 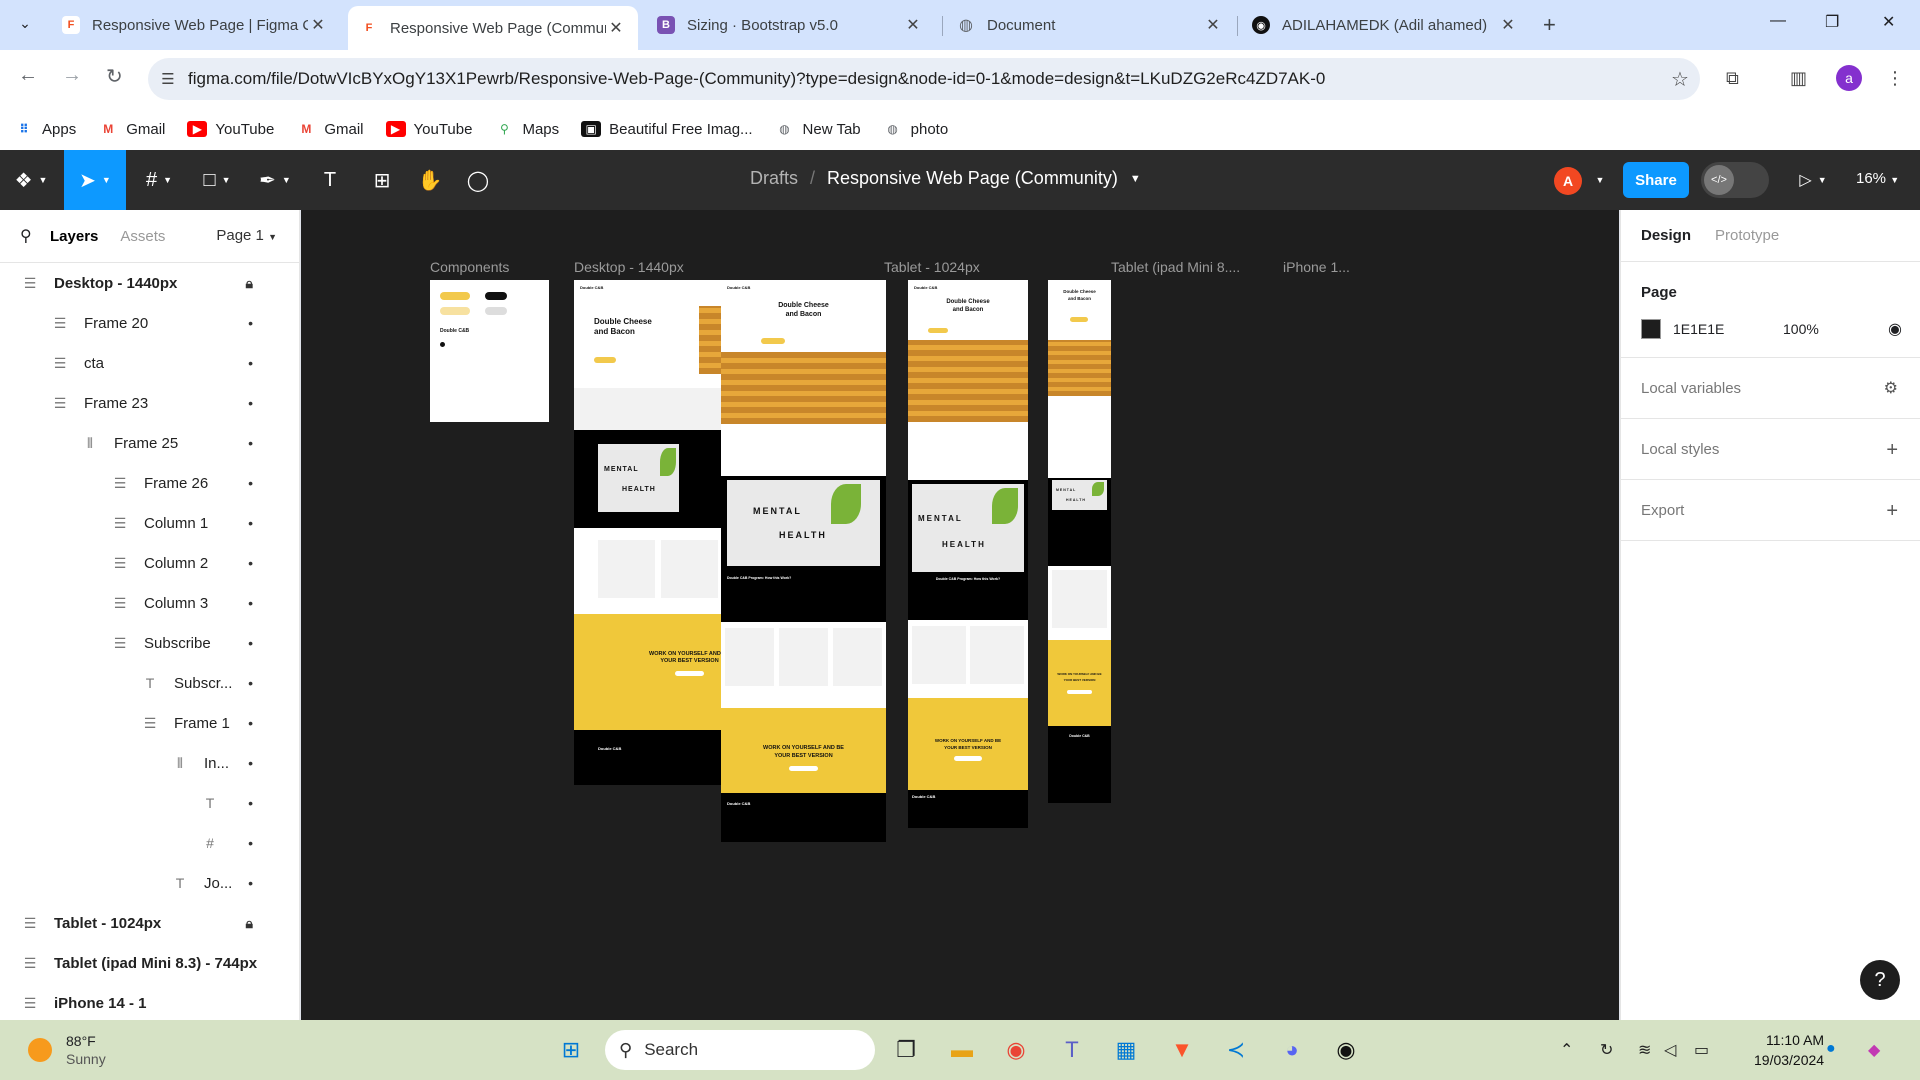 What do you see at coordinates (330, 180) in the screenshot?
I see `text-tool-icon: T` at bounding box center [330, 180].